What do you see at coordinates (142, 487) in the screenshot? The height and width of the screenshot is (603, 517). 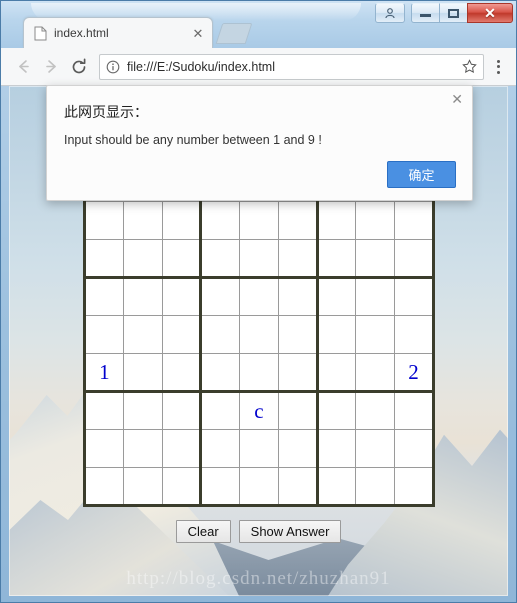 I see `sudoku-cell-r9-c2` at bounding box center [142, 487].